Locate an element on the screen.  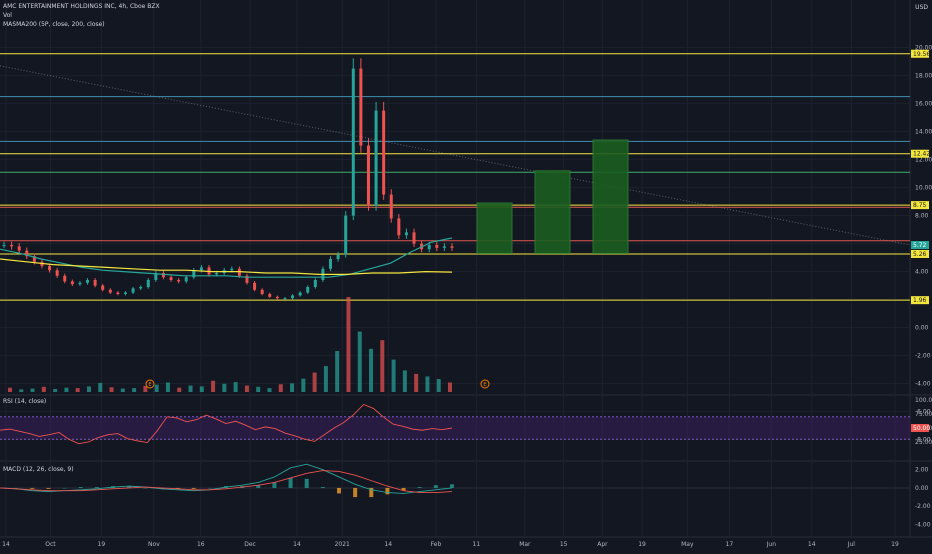
level-label: 8.75 is located at coordinates (920, 205).